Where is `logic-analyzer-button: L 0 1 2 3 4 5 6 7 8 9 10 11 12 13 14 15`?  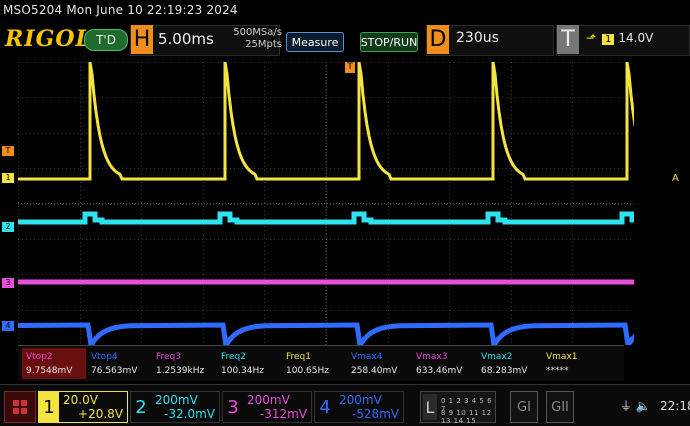 logic-analyzer-button: L 0 1 2 3 4 5 6 7 8 9 10 11 12 13 14 15 is located at coordinates (458, 408).